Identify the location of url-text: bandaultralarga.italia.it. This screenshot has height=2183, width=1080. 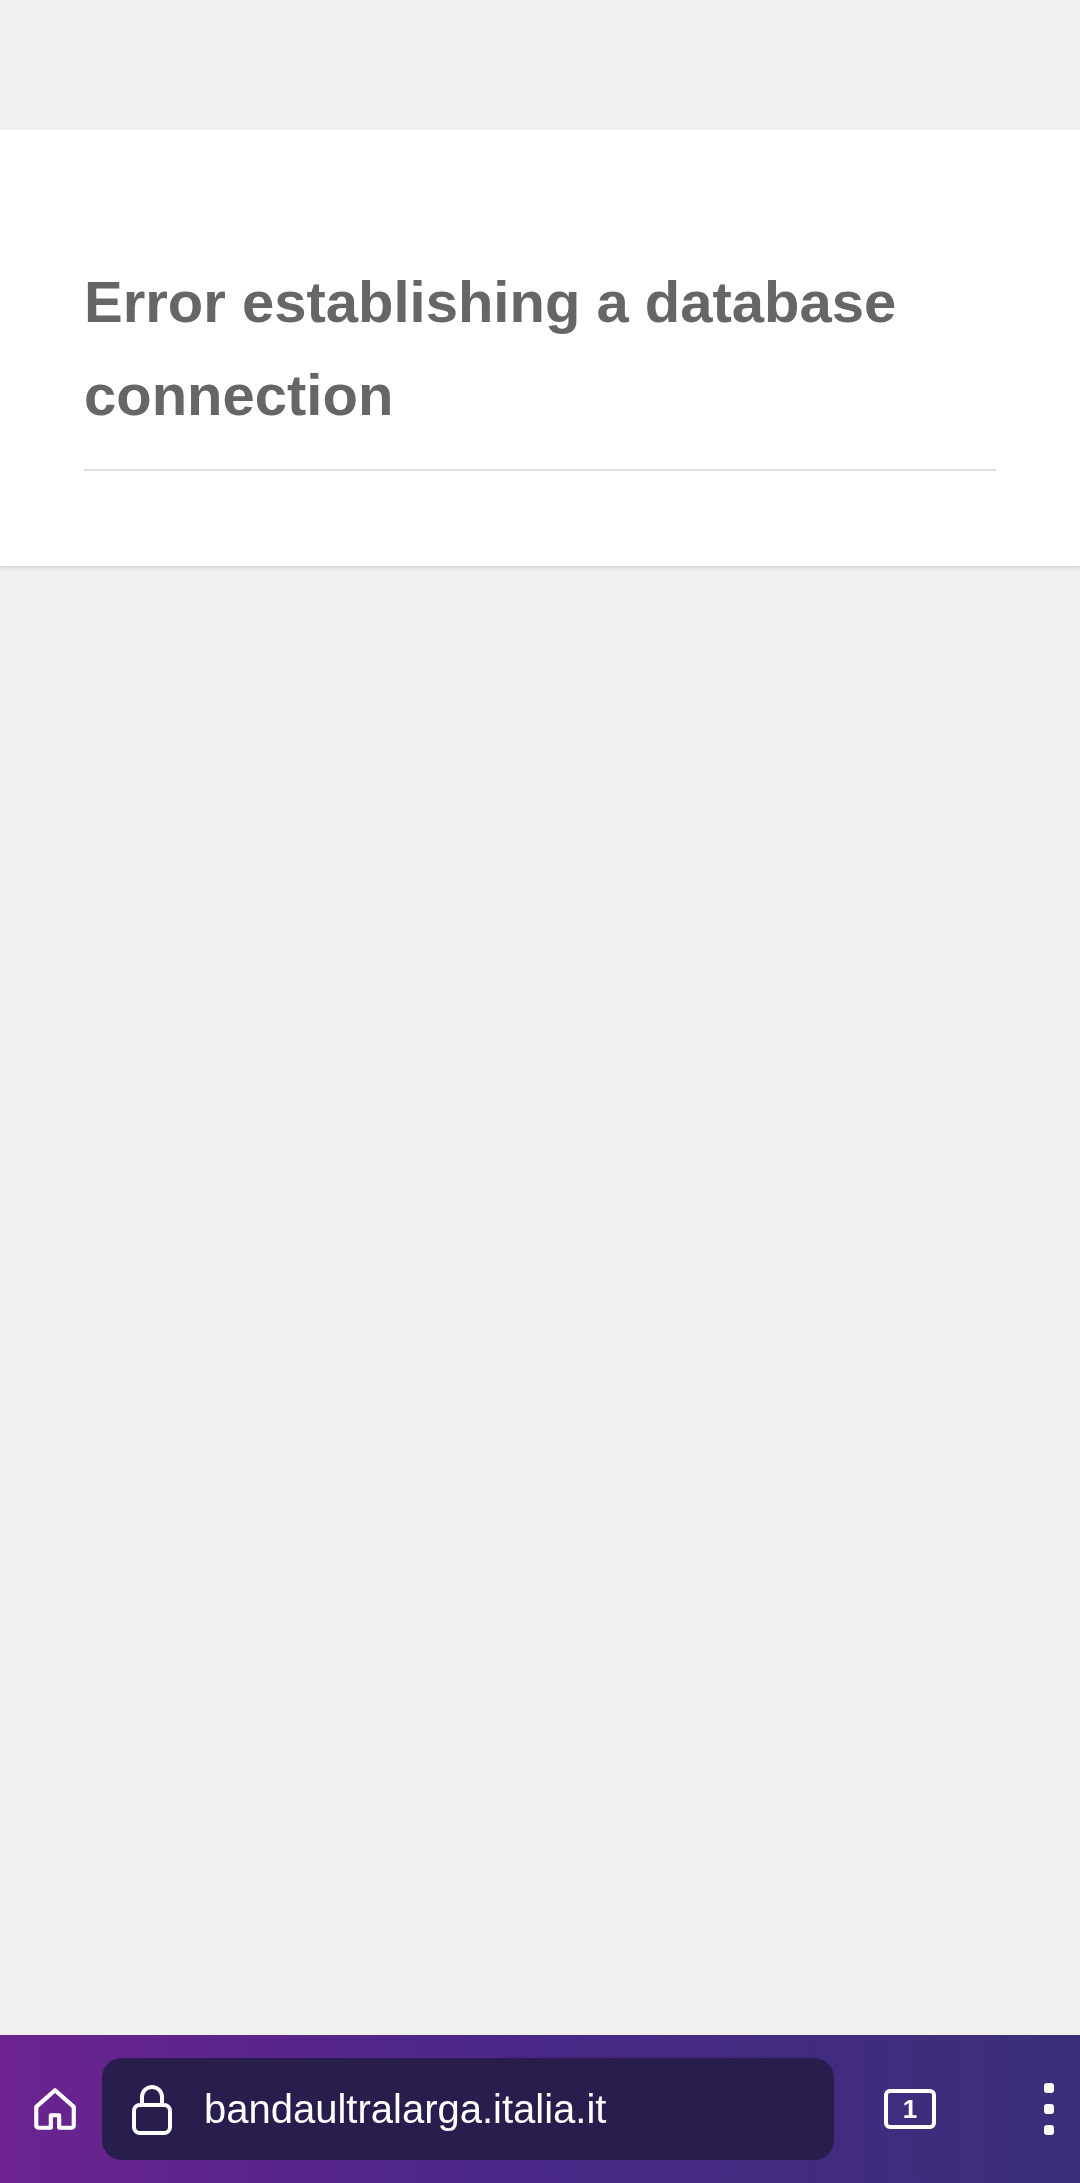
(405, 2109).